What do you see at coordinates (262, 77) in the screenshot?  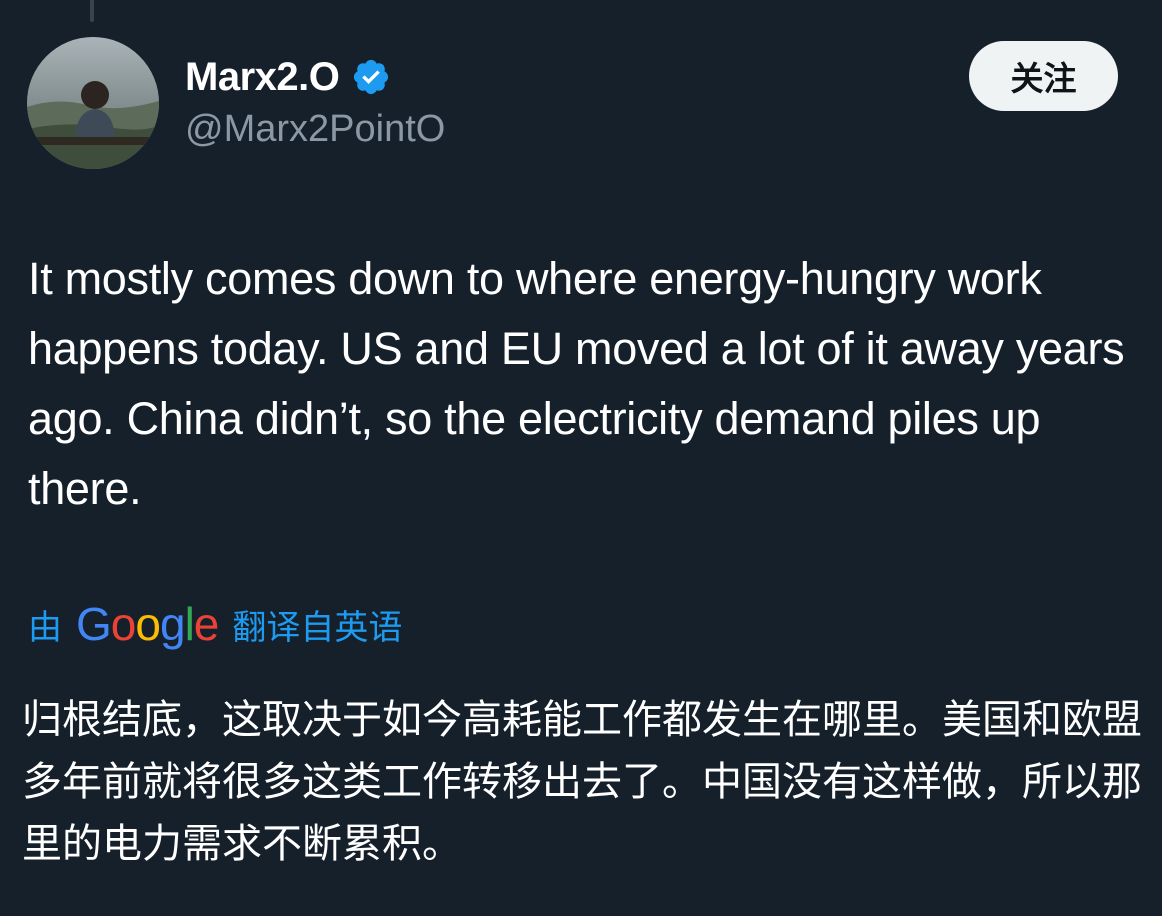 I see `author-display-name: Marx2.O` at bounding box center [262, 77].